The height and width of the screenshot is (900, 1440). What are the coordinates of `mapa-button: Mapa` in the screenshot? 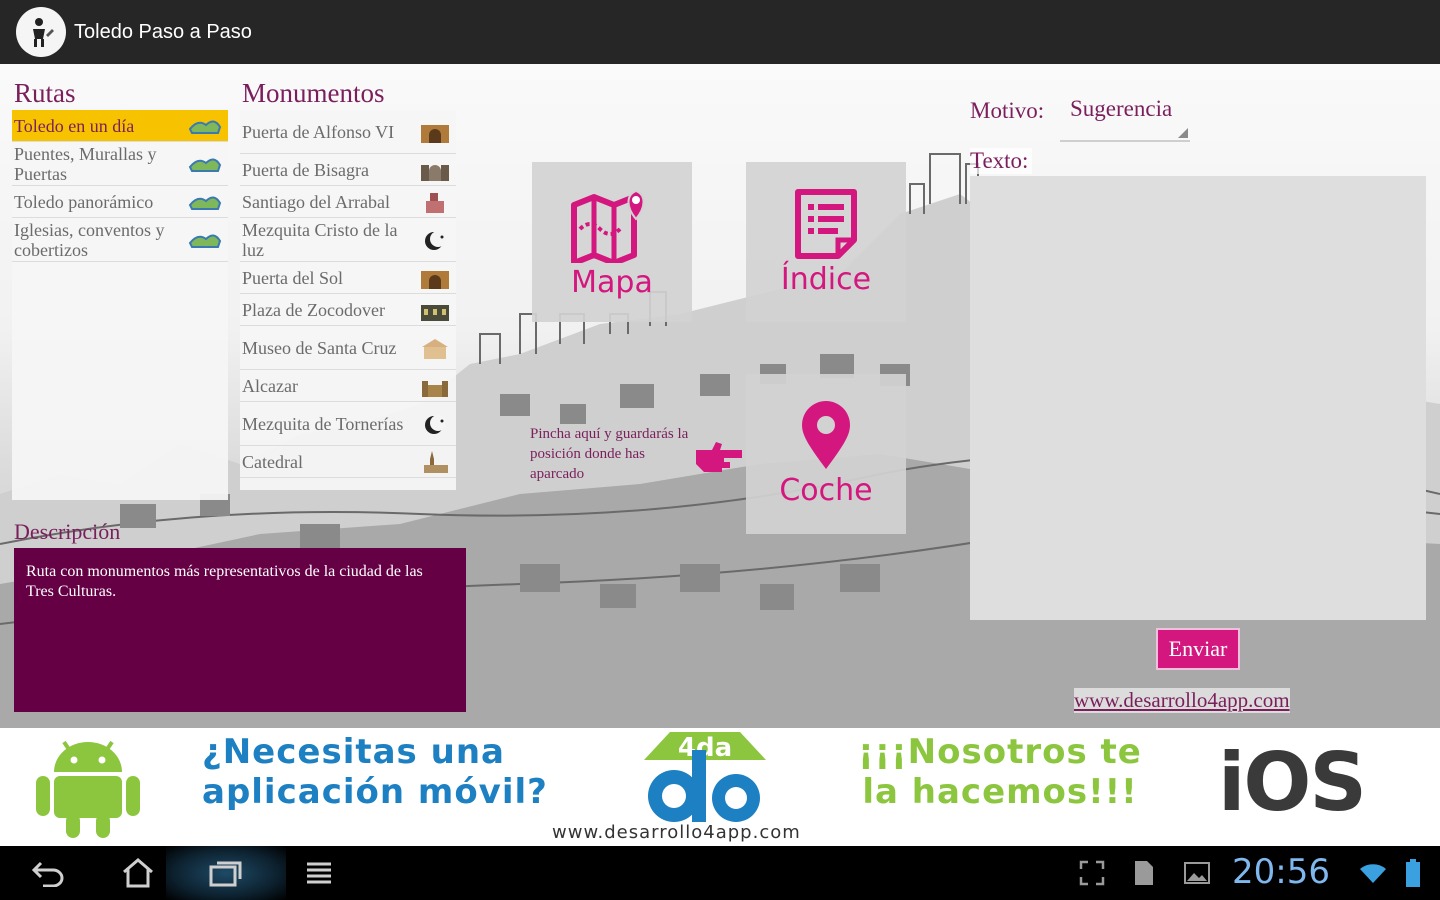 It's located at (612, 242).